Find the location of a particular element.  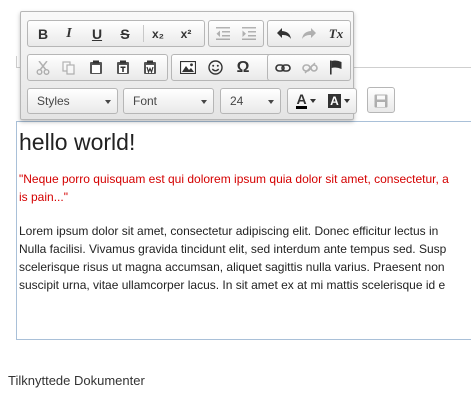

font-dropdown: Font is located at coordinates (168, 101).